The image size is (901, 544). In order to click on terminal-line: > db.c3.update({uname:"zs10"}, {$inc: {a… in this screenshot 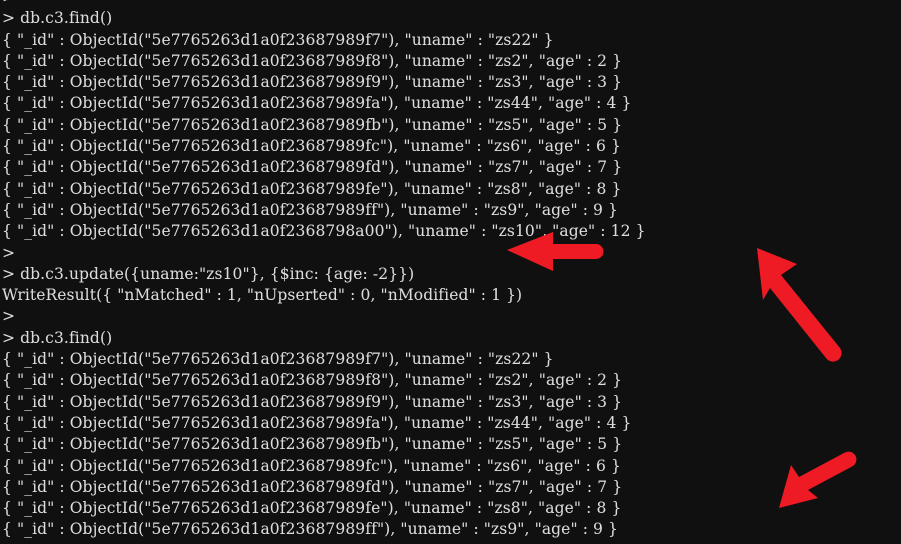, I will do `click(208, 273)`.